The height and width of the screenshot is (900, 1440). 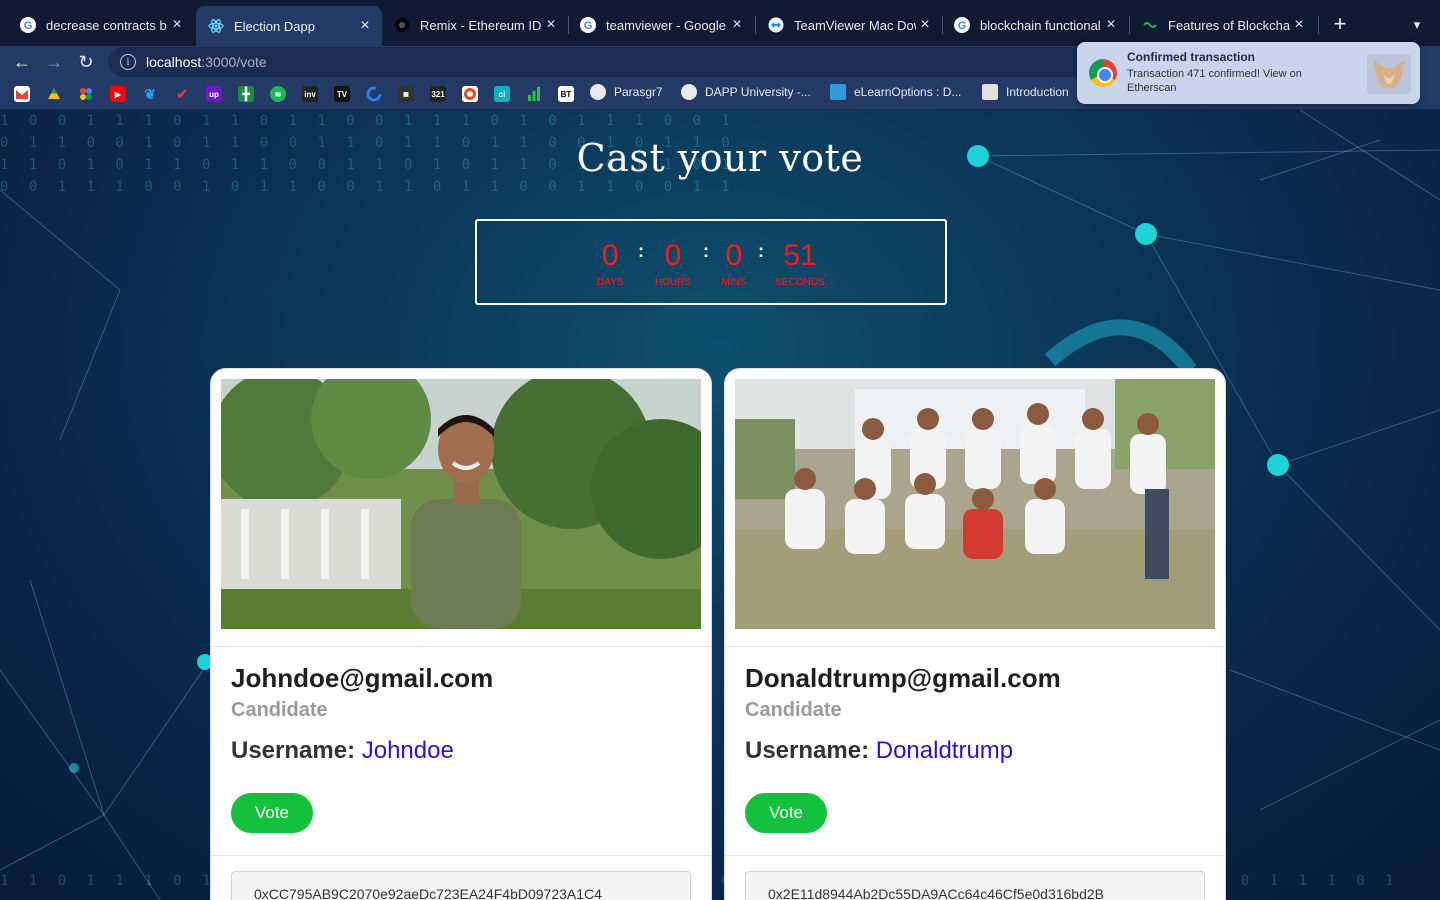 What do you see at coordinates (106, 25) in the screenshot?
I see `tab-title: decrease contracts b` at bounding box center [106, 25].